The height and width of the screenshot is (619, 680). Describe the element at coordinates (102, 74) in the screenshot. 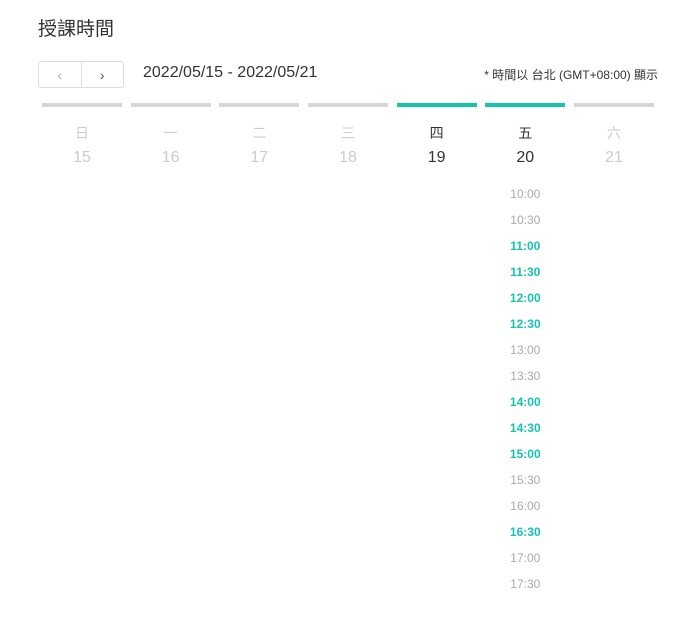

I see `next-week-button: ›` at that location.